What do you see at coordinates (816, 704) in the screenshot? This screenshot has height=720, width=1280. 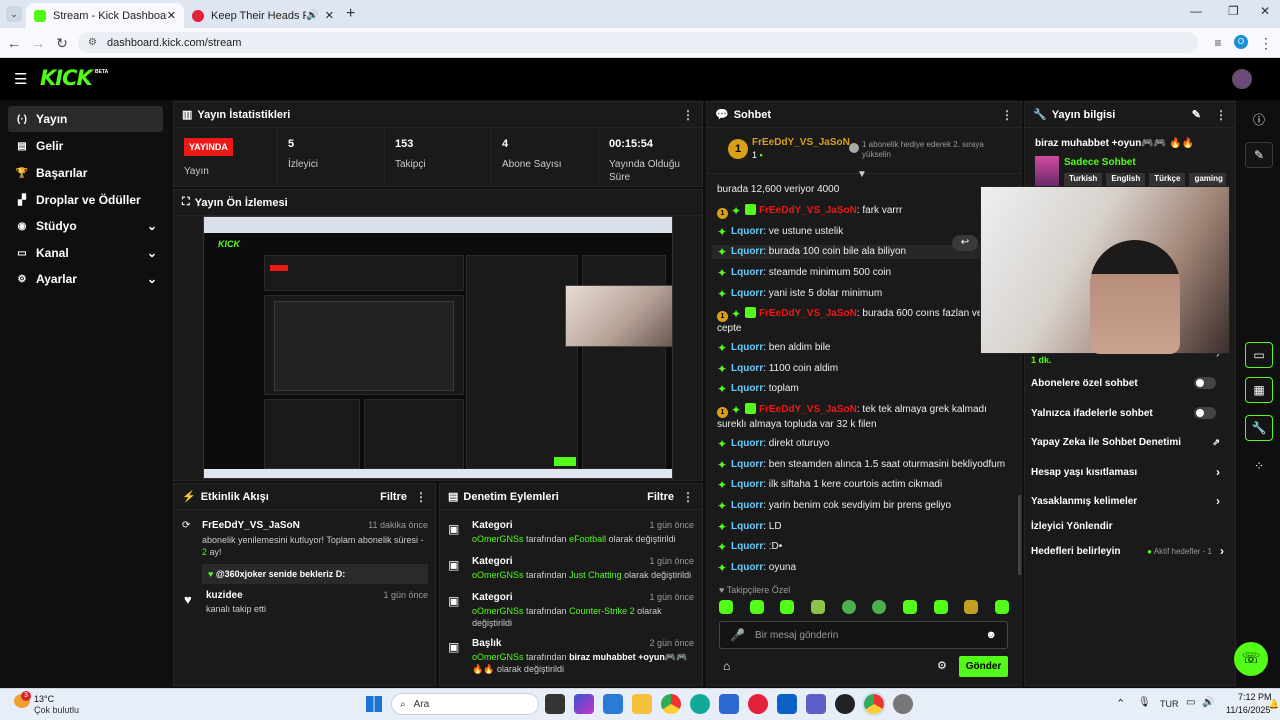 I see `teams-icon` at bounding box center [816, 704].